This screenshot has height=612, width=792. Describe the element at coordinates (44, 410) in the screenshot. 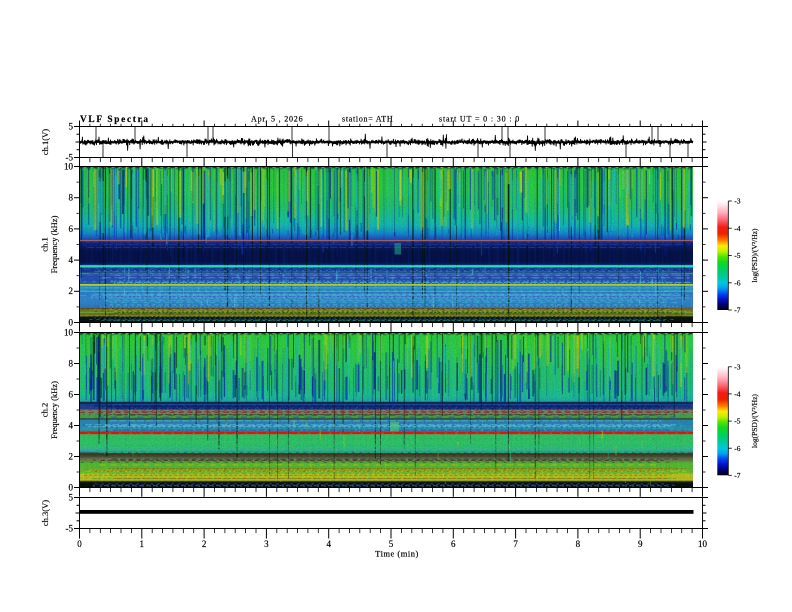

I see `svg-text: ch.2` at that location.